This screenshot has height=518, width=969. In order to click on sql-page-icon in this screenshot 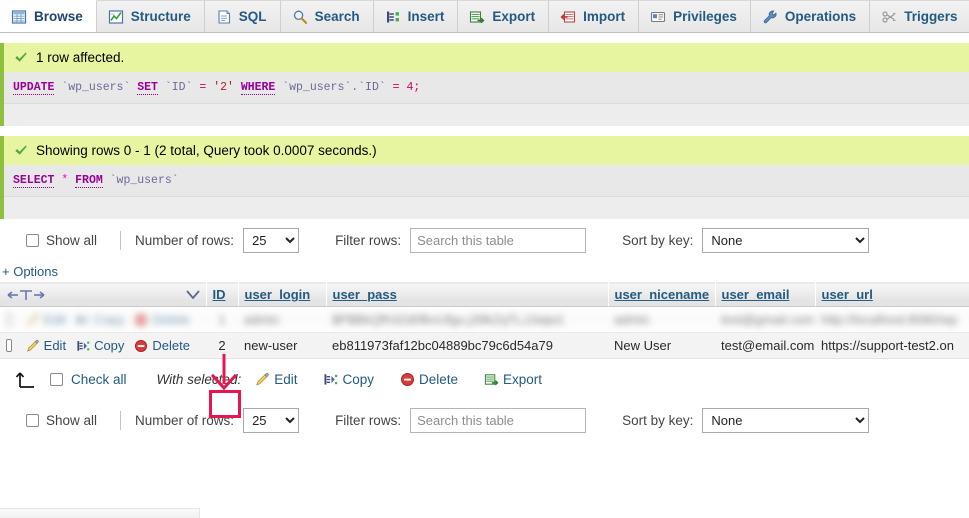, I will do `click(224, 16)`.